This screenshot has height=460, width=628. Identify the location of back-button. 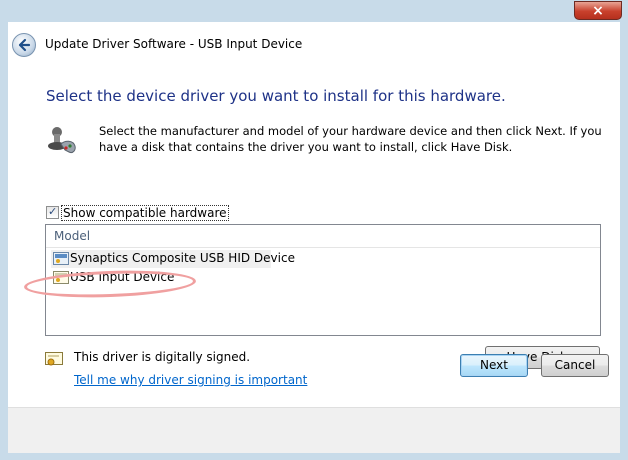
(24, 45).